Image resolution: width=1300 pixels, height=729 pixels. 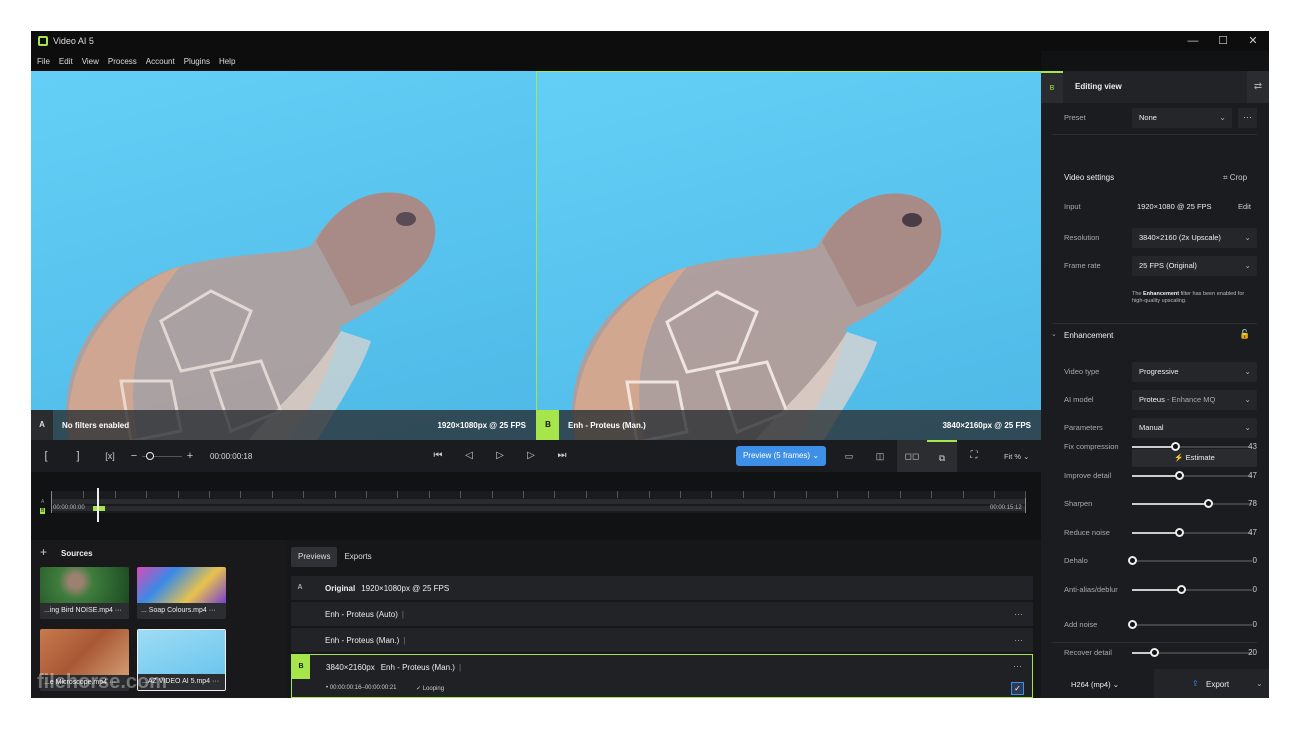 What do you see at coordinates (469, 456) in the screenshot?
I see `prev-frame-icon: ◁` at bounding box center [469, 456].